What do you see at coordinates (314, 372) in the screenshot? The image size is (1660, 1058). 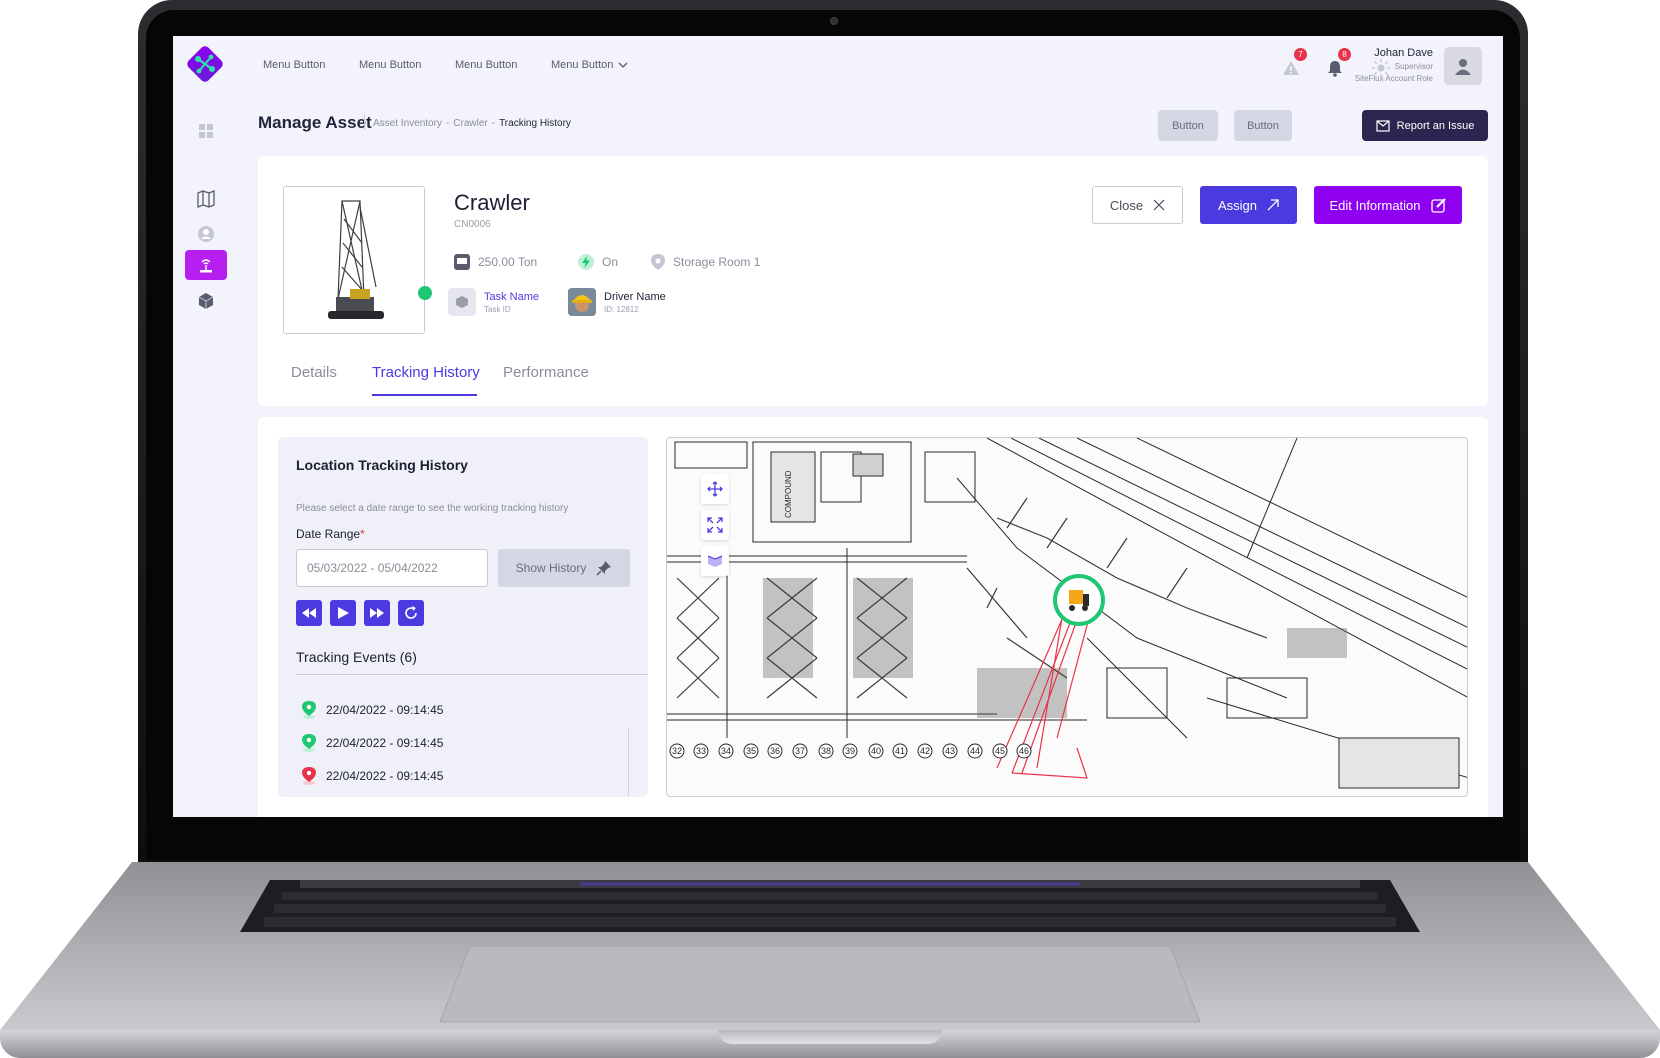 I see `tab-details: Details` at bounding box center [314, 372].